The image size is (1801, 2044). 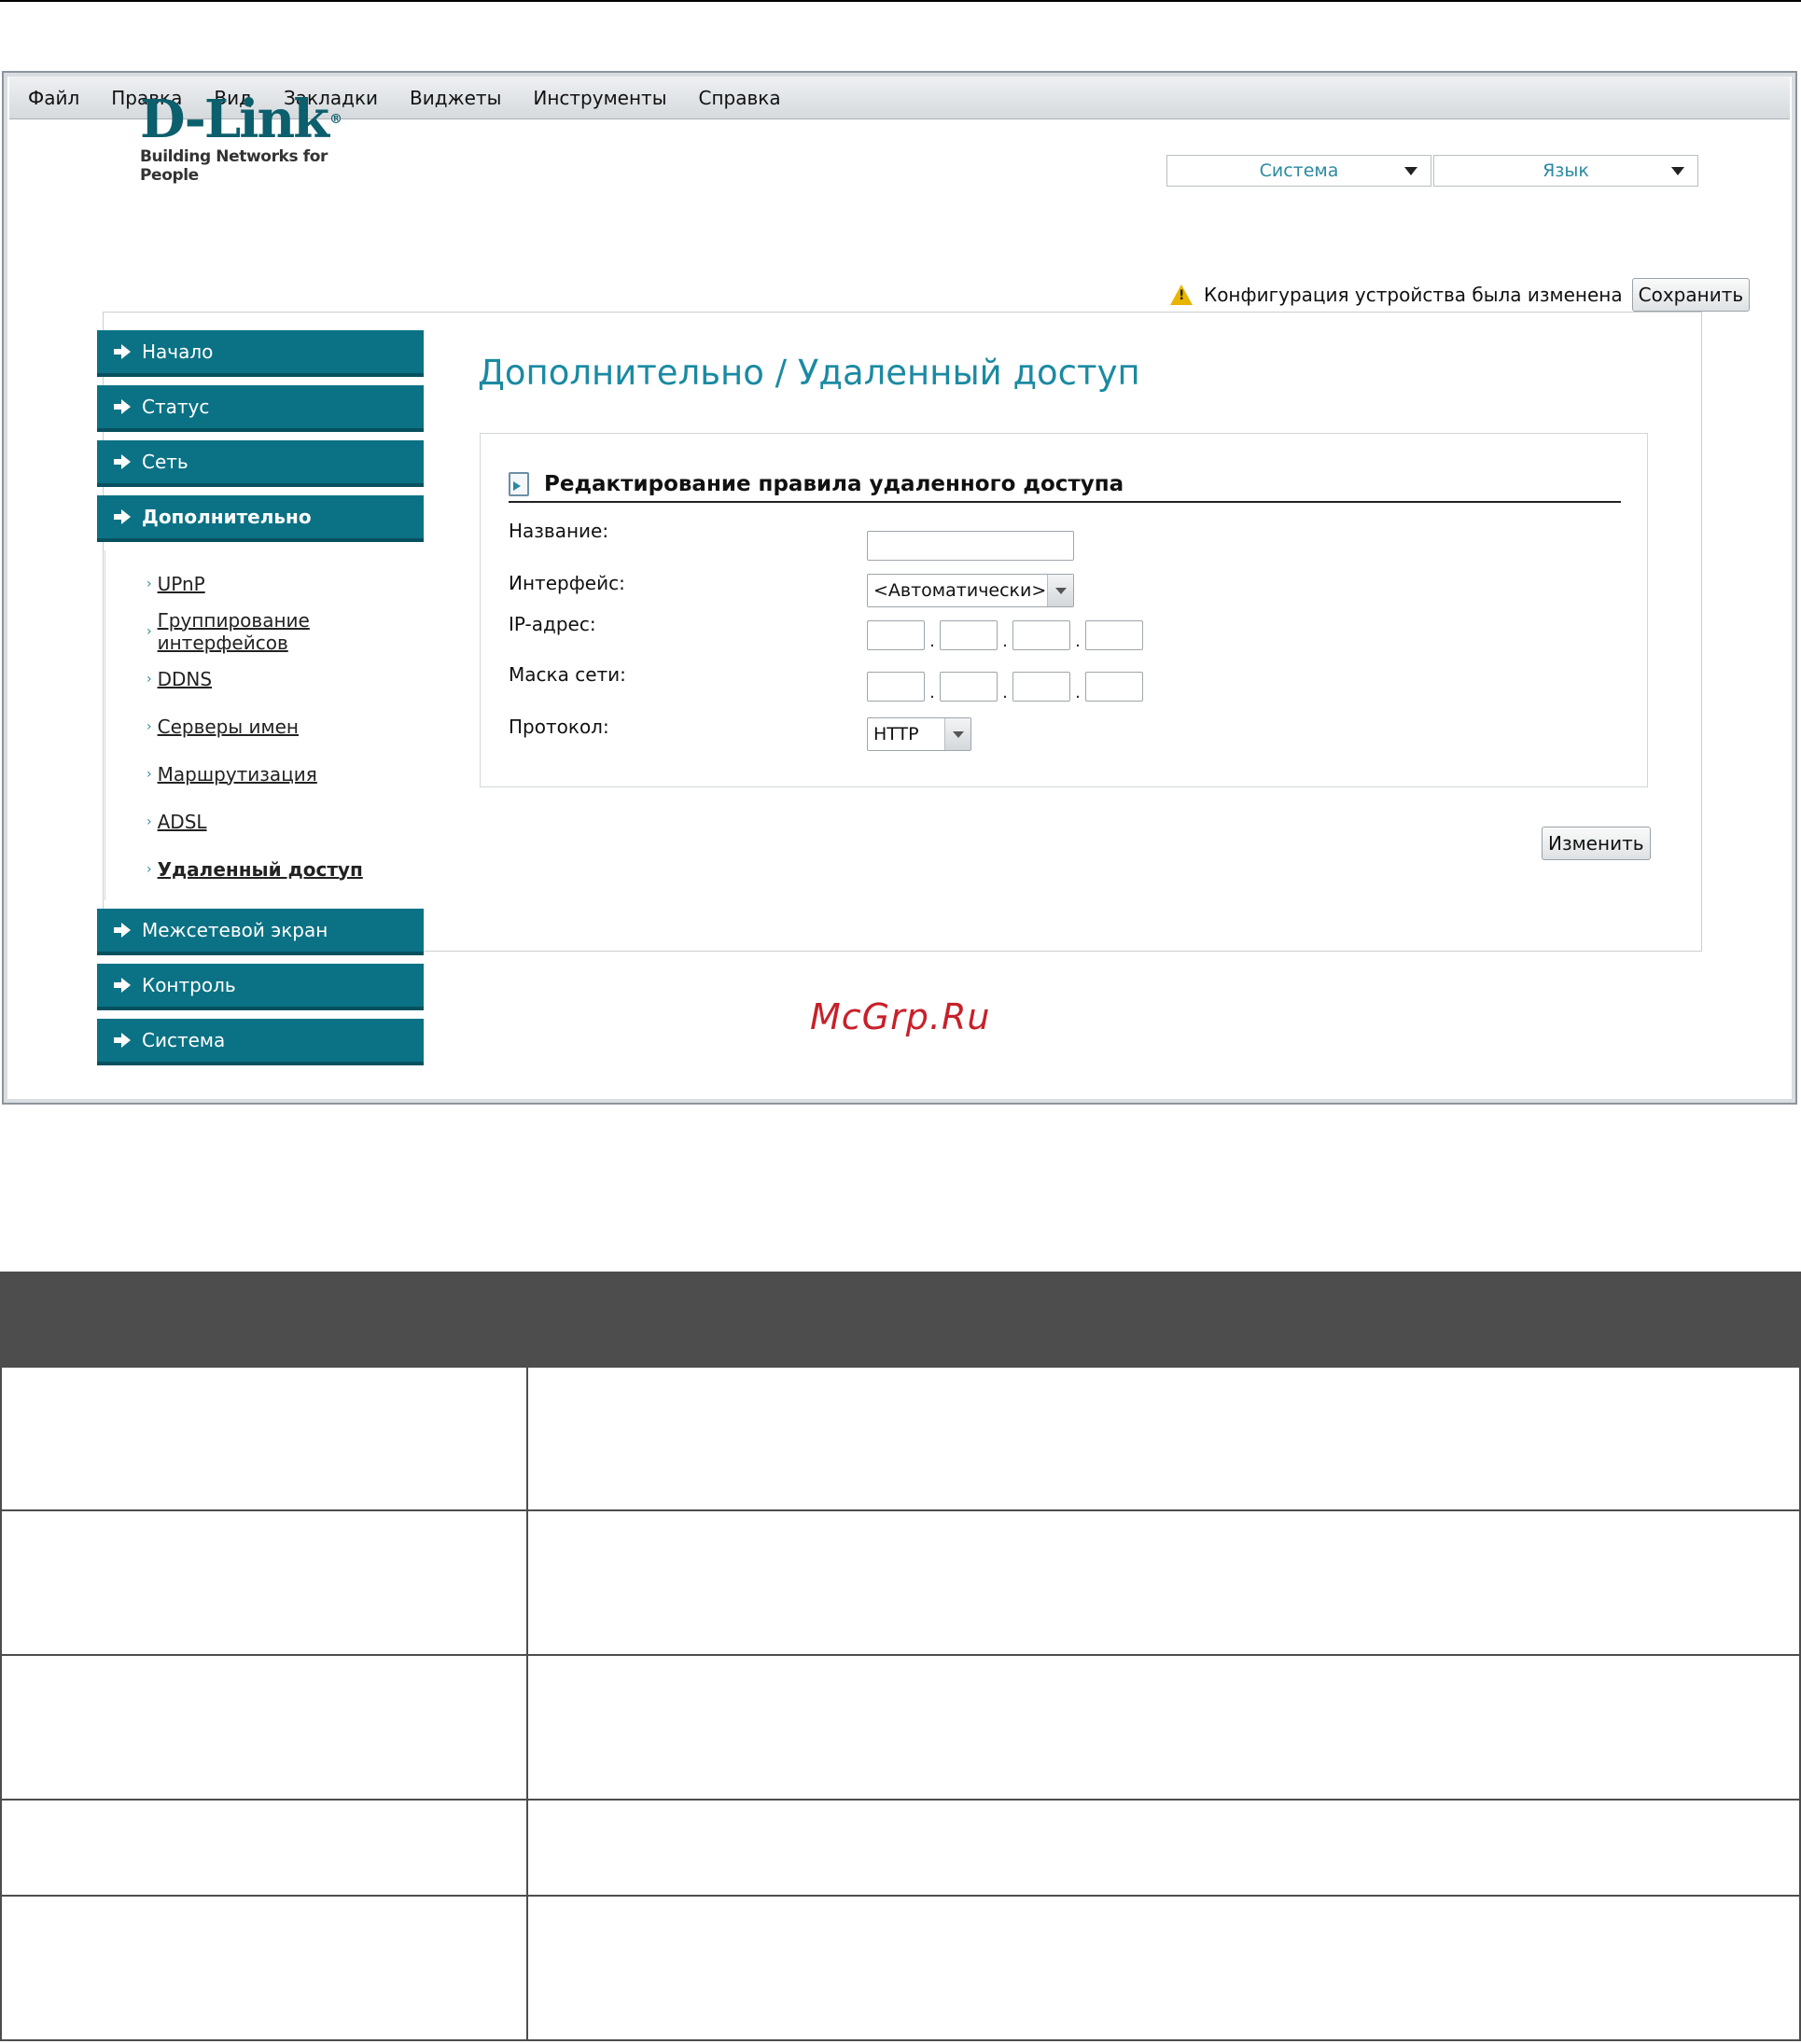 I want to click on netmask-field: . . ., so click(x=1005, y=687).